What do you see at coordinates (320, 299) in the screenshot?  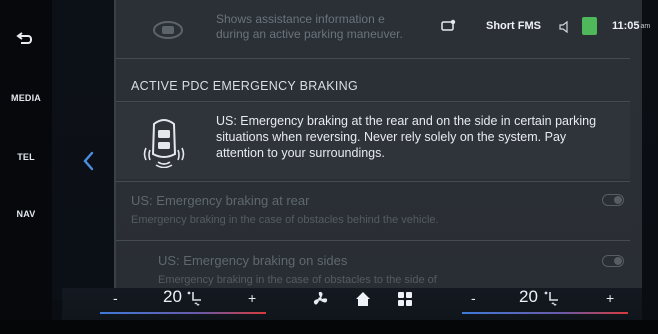 I see `fan-icon` at bounding box center [320, 299].